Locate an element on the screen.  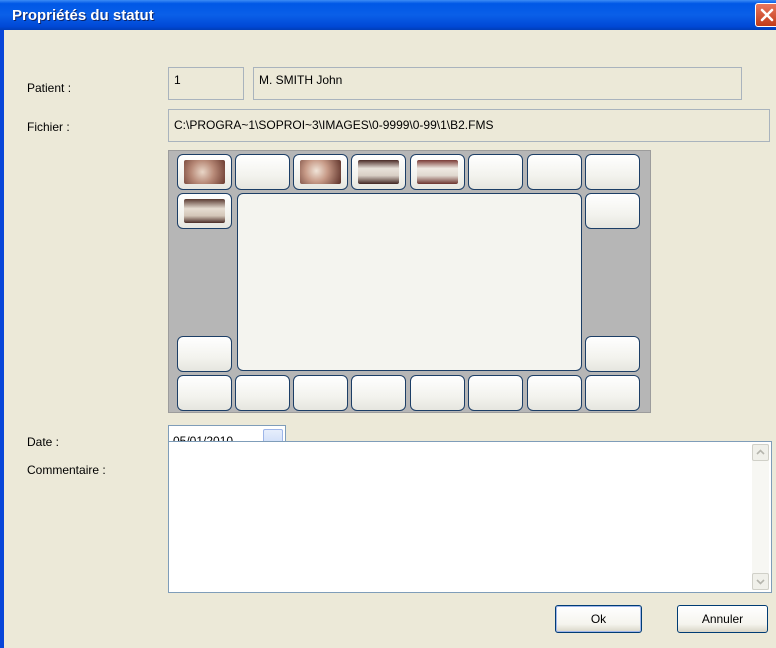
ok-button: Ok is located at coordinates (598, 619).